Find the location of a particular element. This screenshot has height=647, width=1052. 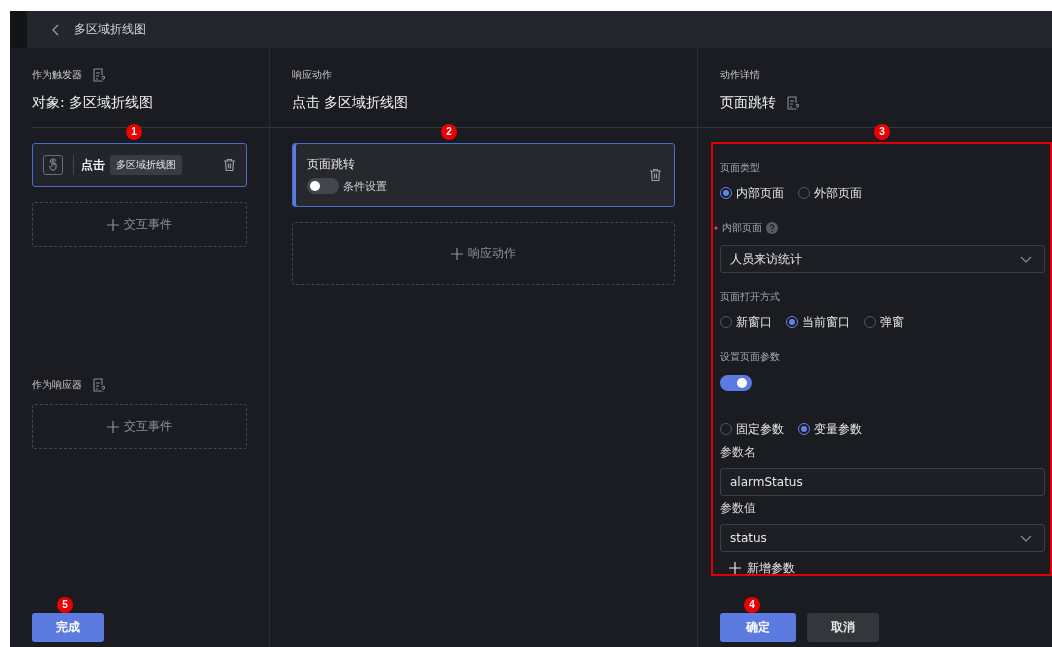

input-field: alarmStatus is located at coordinates (882, 482).